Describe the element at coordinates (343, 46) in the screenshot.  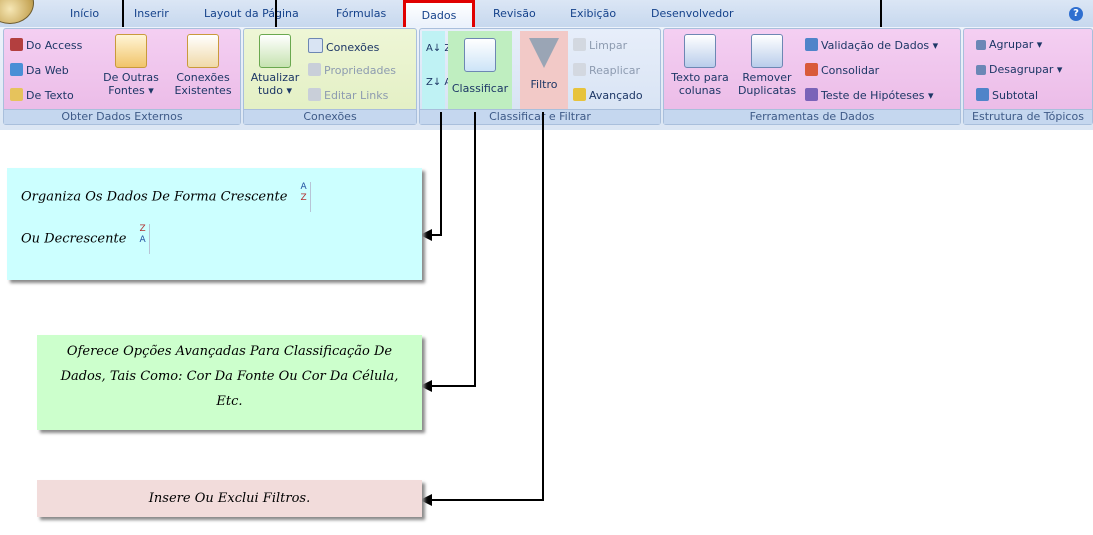
I see `conexoes-button: Conexões` at that location.